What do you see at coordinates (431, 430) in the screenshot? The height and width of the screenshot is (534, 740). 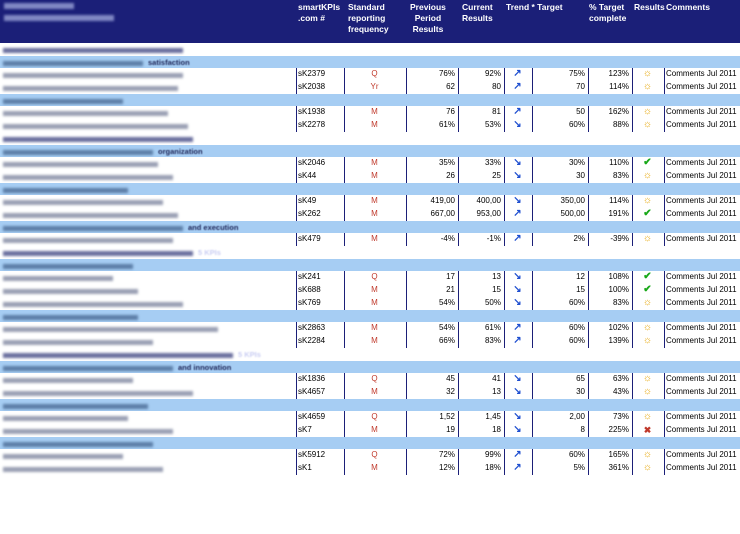 I see `previous-result-cell: 19` at bounding box center [431, 430].